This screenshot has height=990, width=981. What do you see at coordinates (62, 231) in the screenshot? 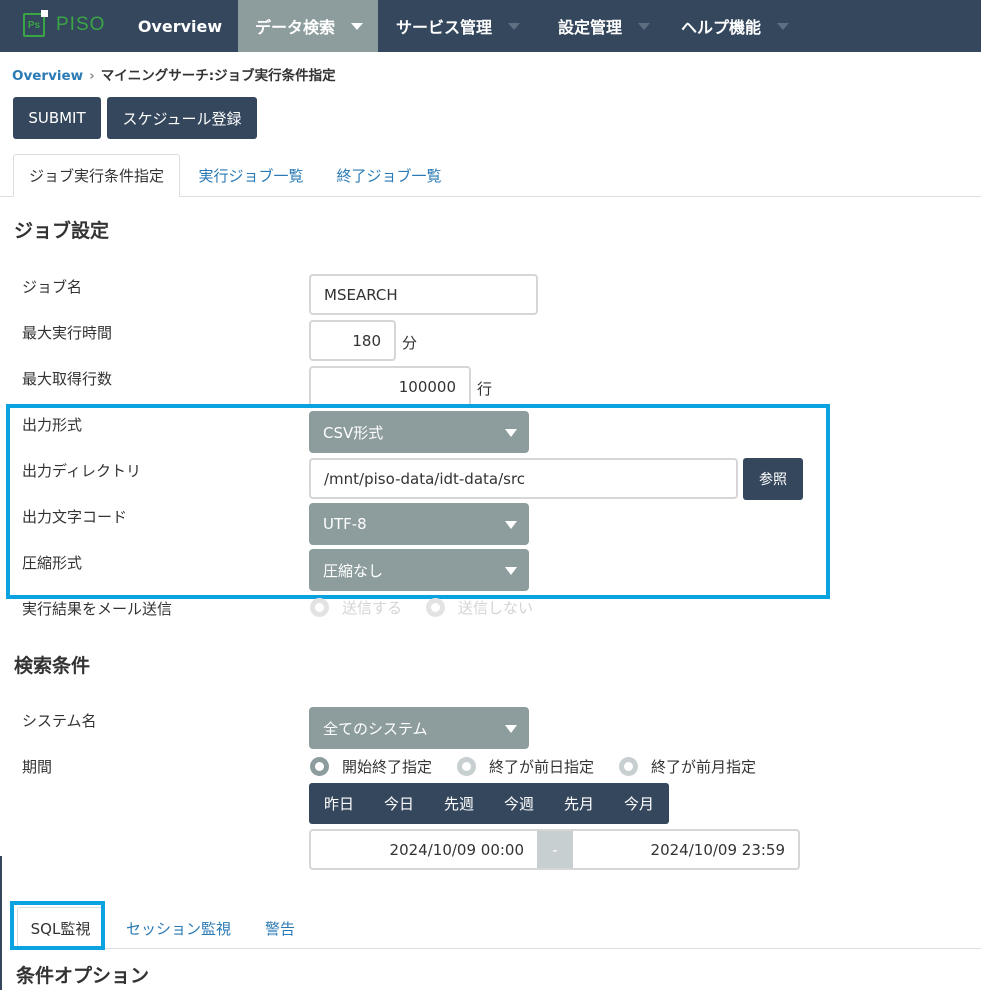
I see `job-settings-title: ジョブ設定` at bounding box center [62, 231].